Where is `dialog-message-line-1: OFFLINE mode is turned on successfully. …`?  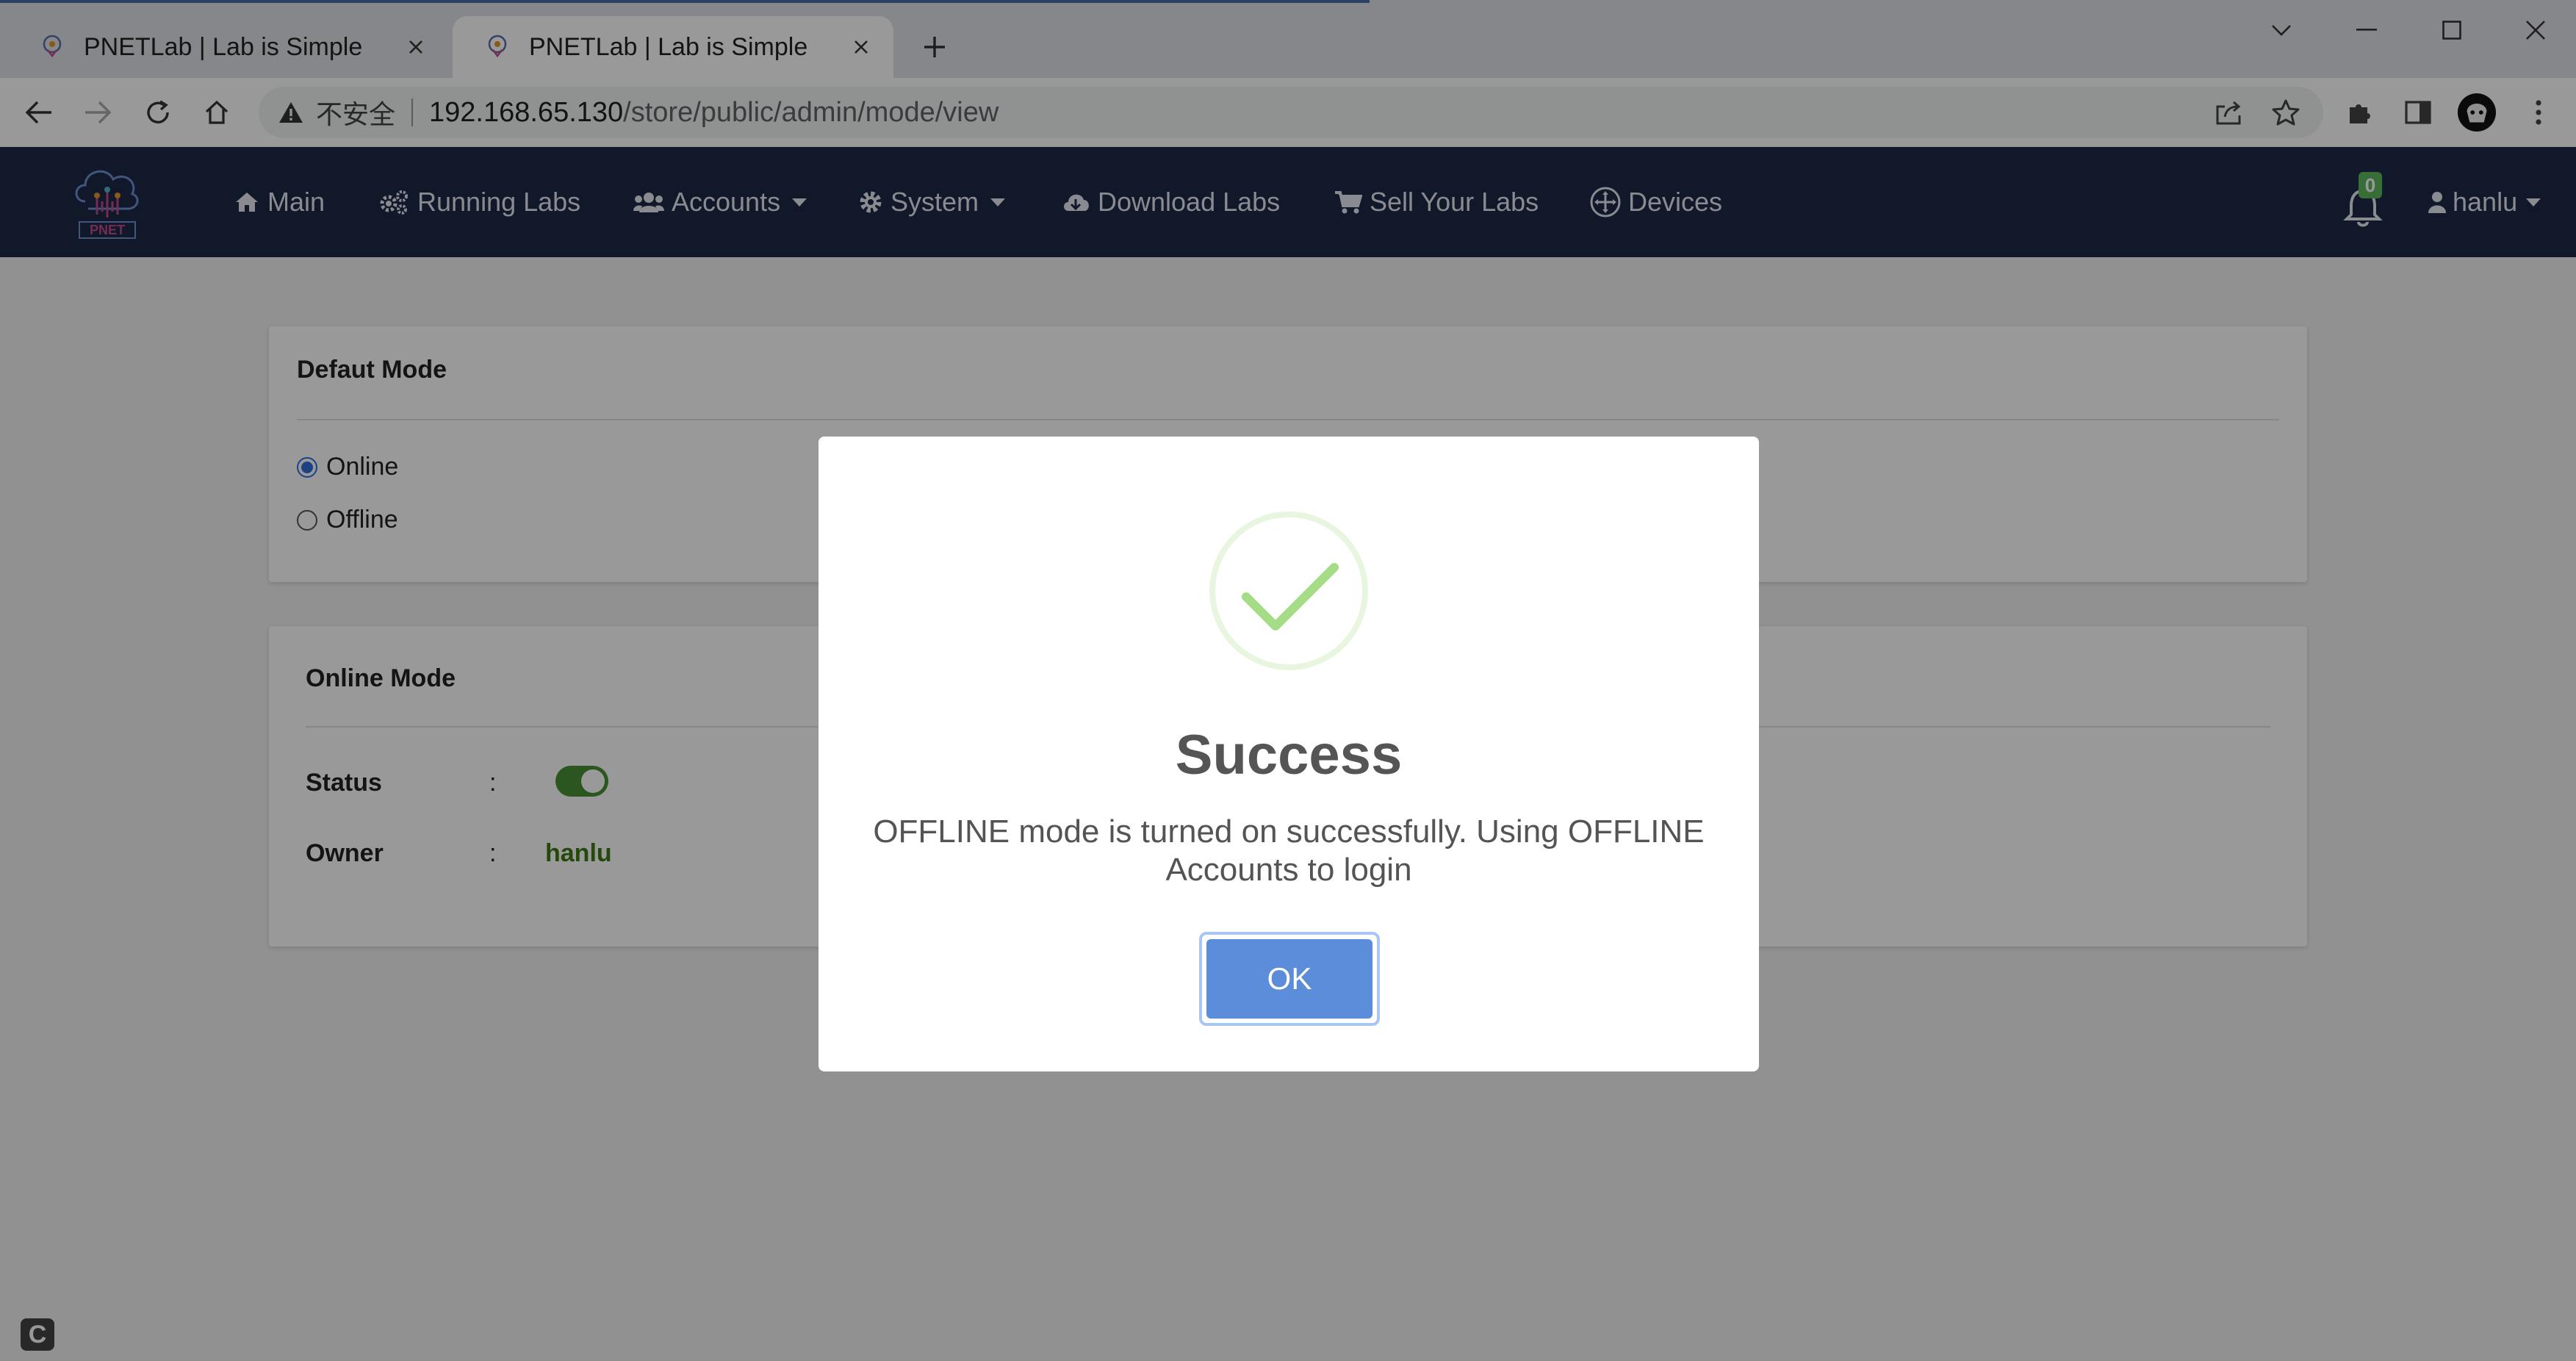 dialog-message-line-1: OFFLINE mode is turned on successfully. … is located at coordinates (1289, 832).